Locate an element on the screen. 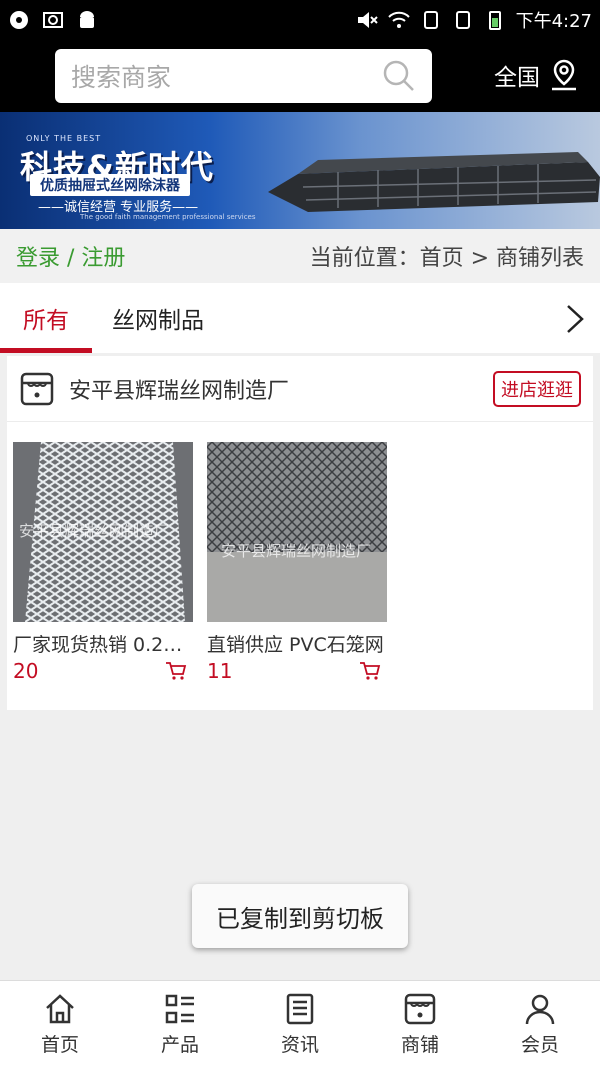 Image resolution: width=600 pixels, height=1067 pixels. news-icon is located at coordinates (300, 1008).